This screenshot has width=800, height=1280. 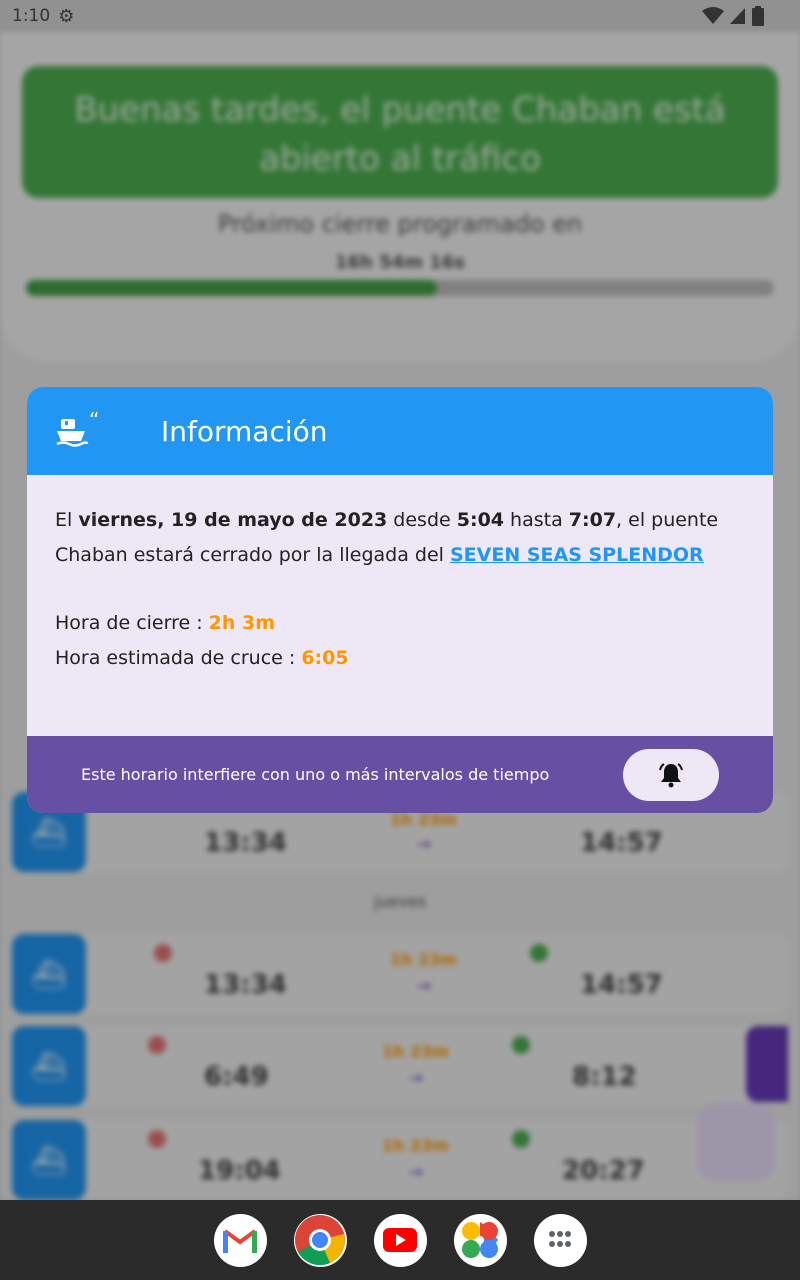 What do you see at coordinates (202, 657) in the screenshot?
I see `crossing-time-line: Hora estimada de cruce : 6:05` at bounding box center [202, 657].